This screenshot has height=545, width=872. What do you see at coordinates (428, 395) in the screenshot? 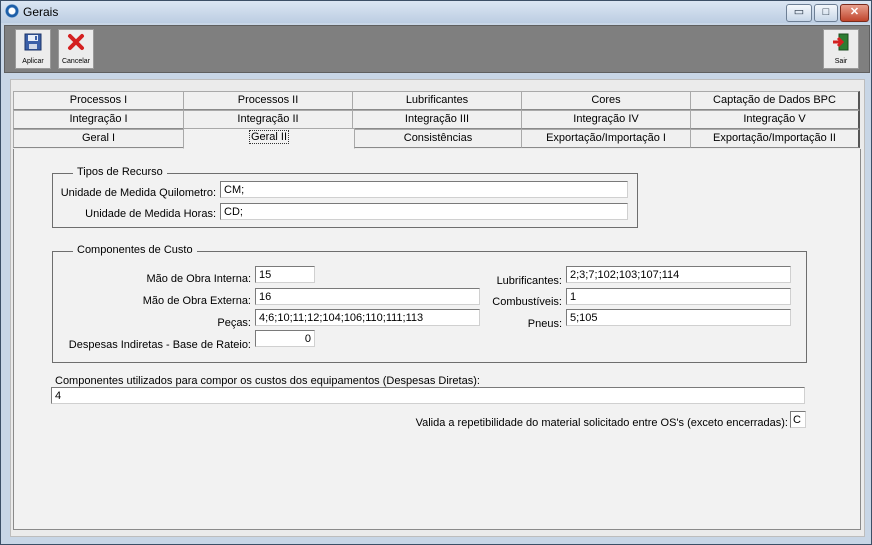
I see `despesas-diretas-field: 4` at bounding box center [428, 395].